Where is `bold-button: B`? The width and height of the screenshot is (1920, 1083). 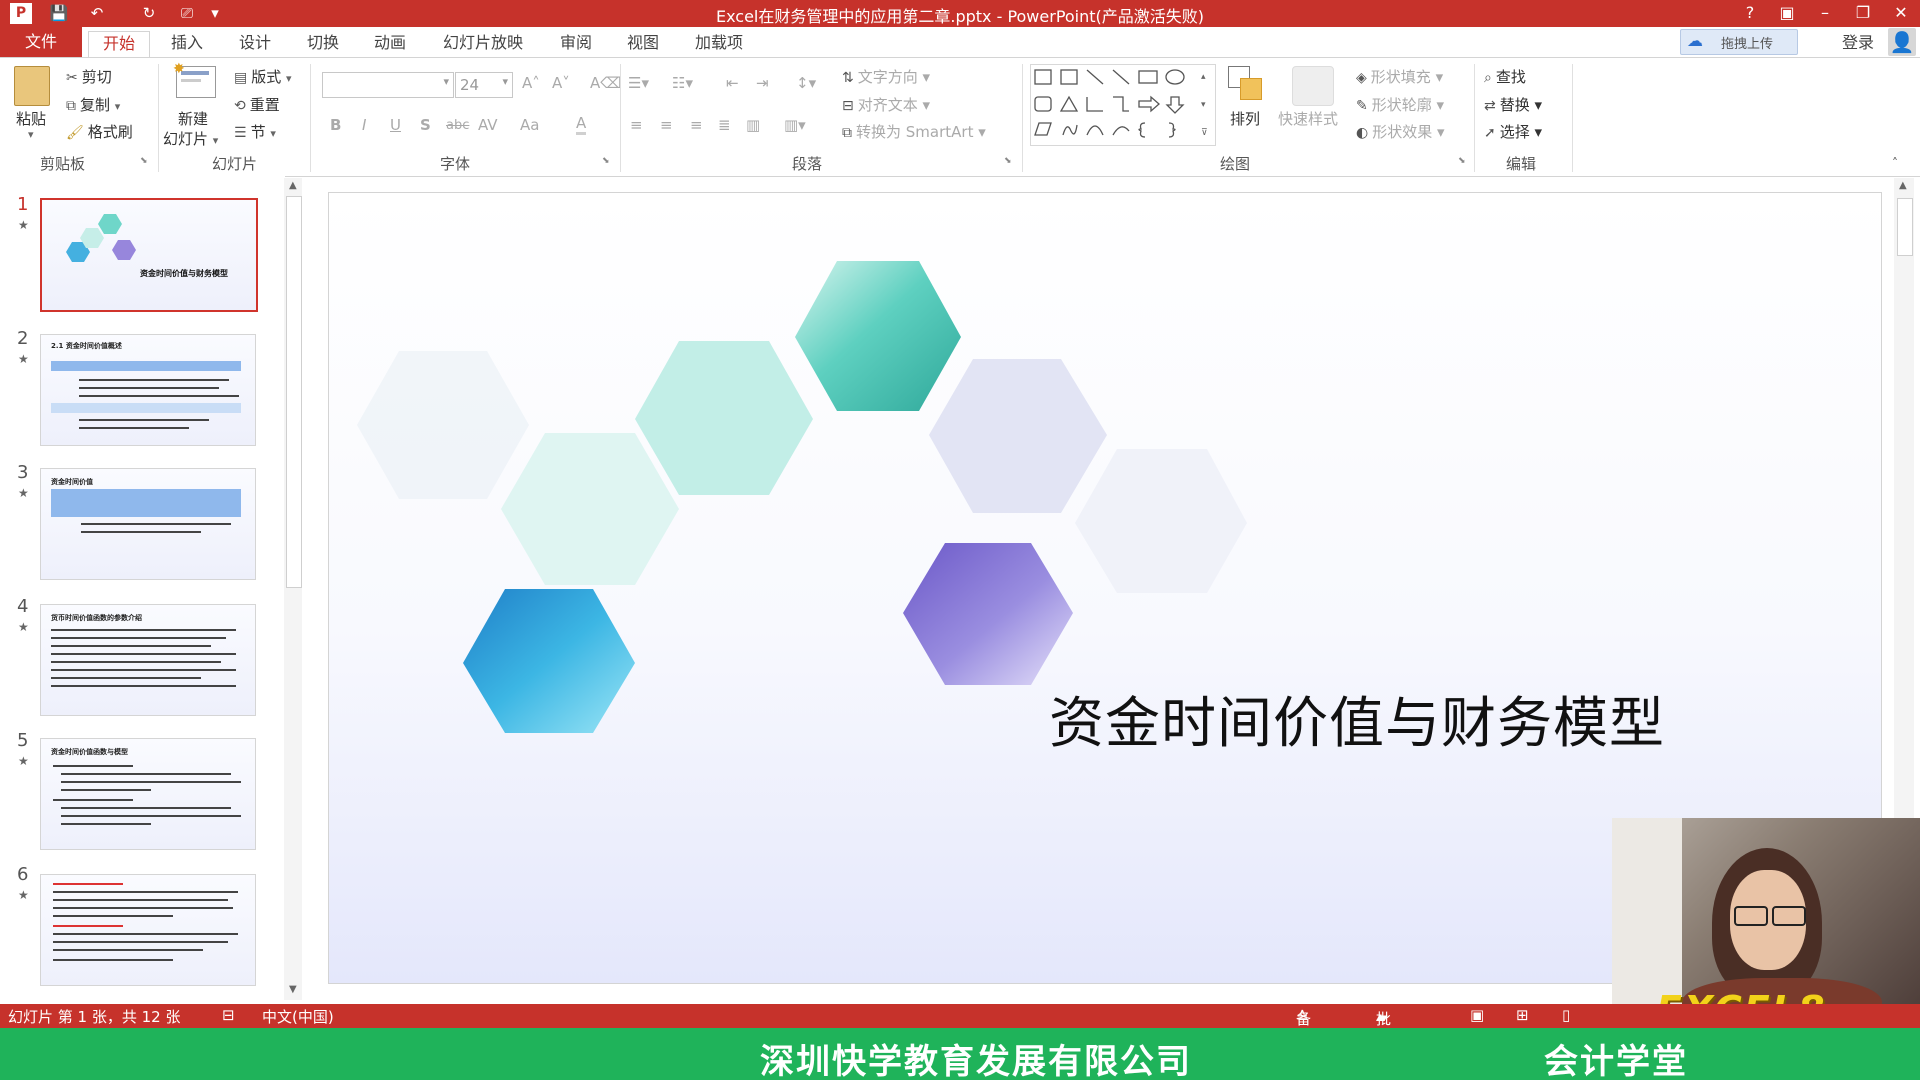 bold-button: B is located at coordinates (335, 125).